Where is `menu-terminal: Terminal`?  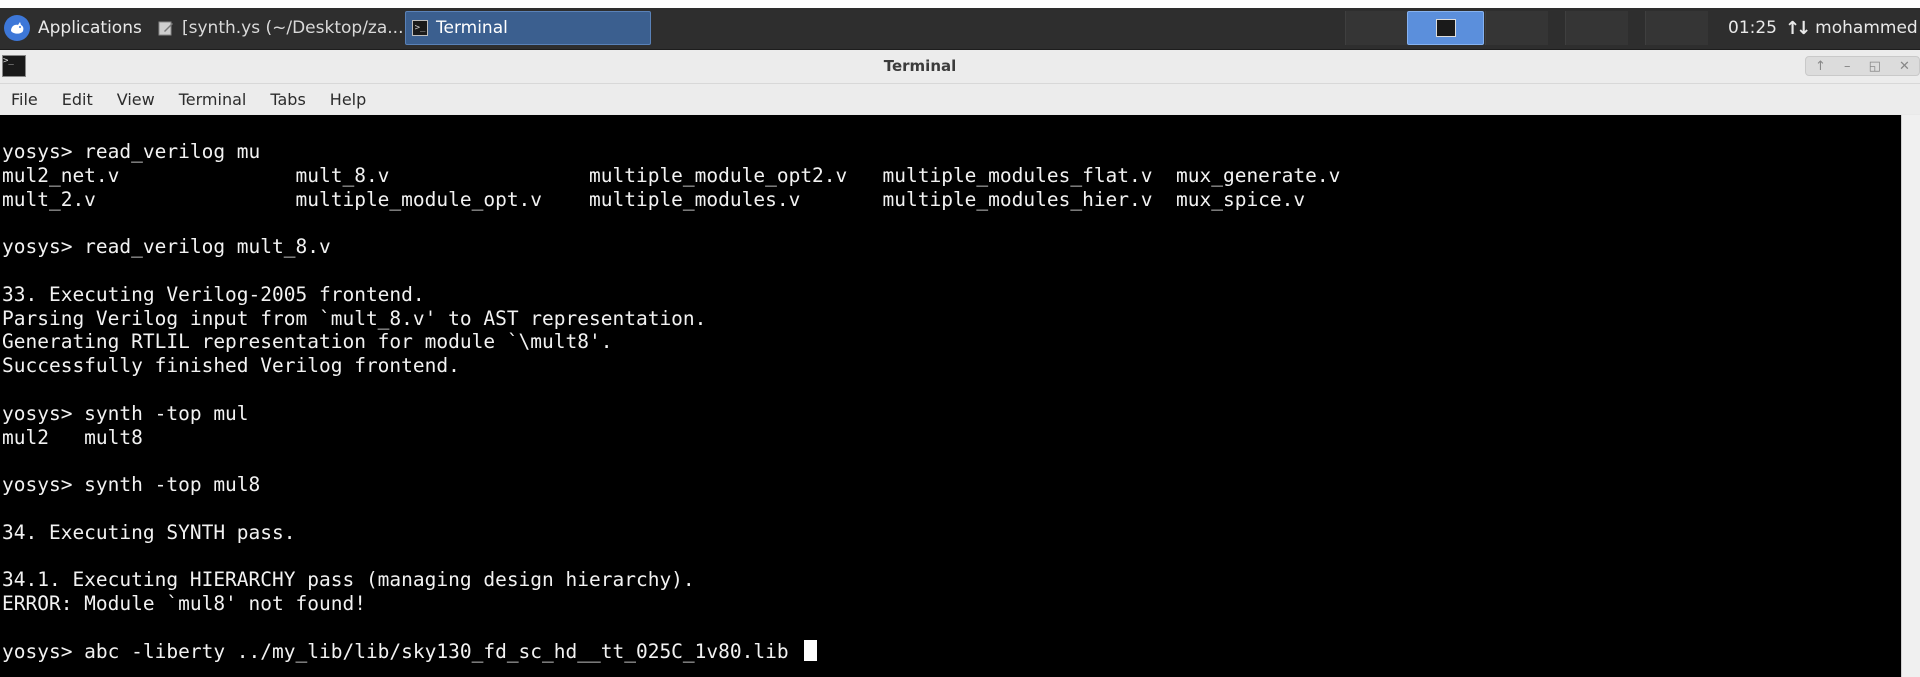 menu-terminal: Terminal is located at coordinates (213, 99).